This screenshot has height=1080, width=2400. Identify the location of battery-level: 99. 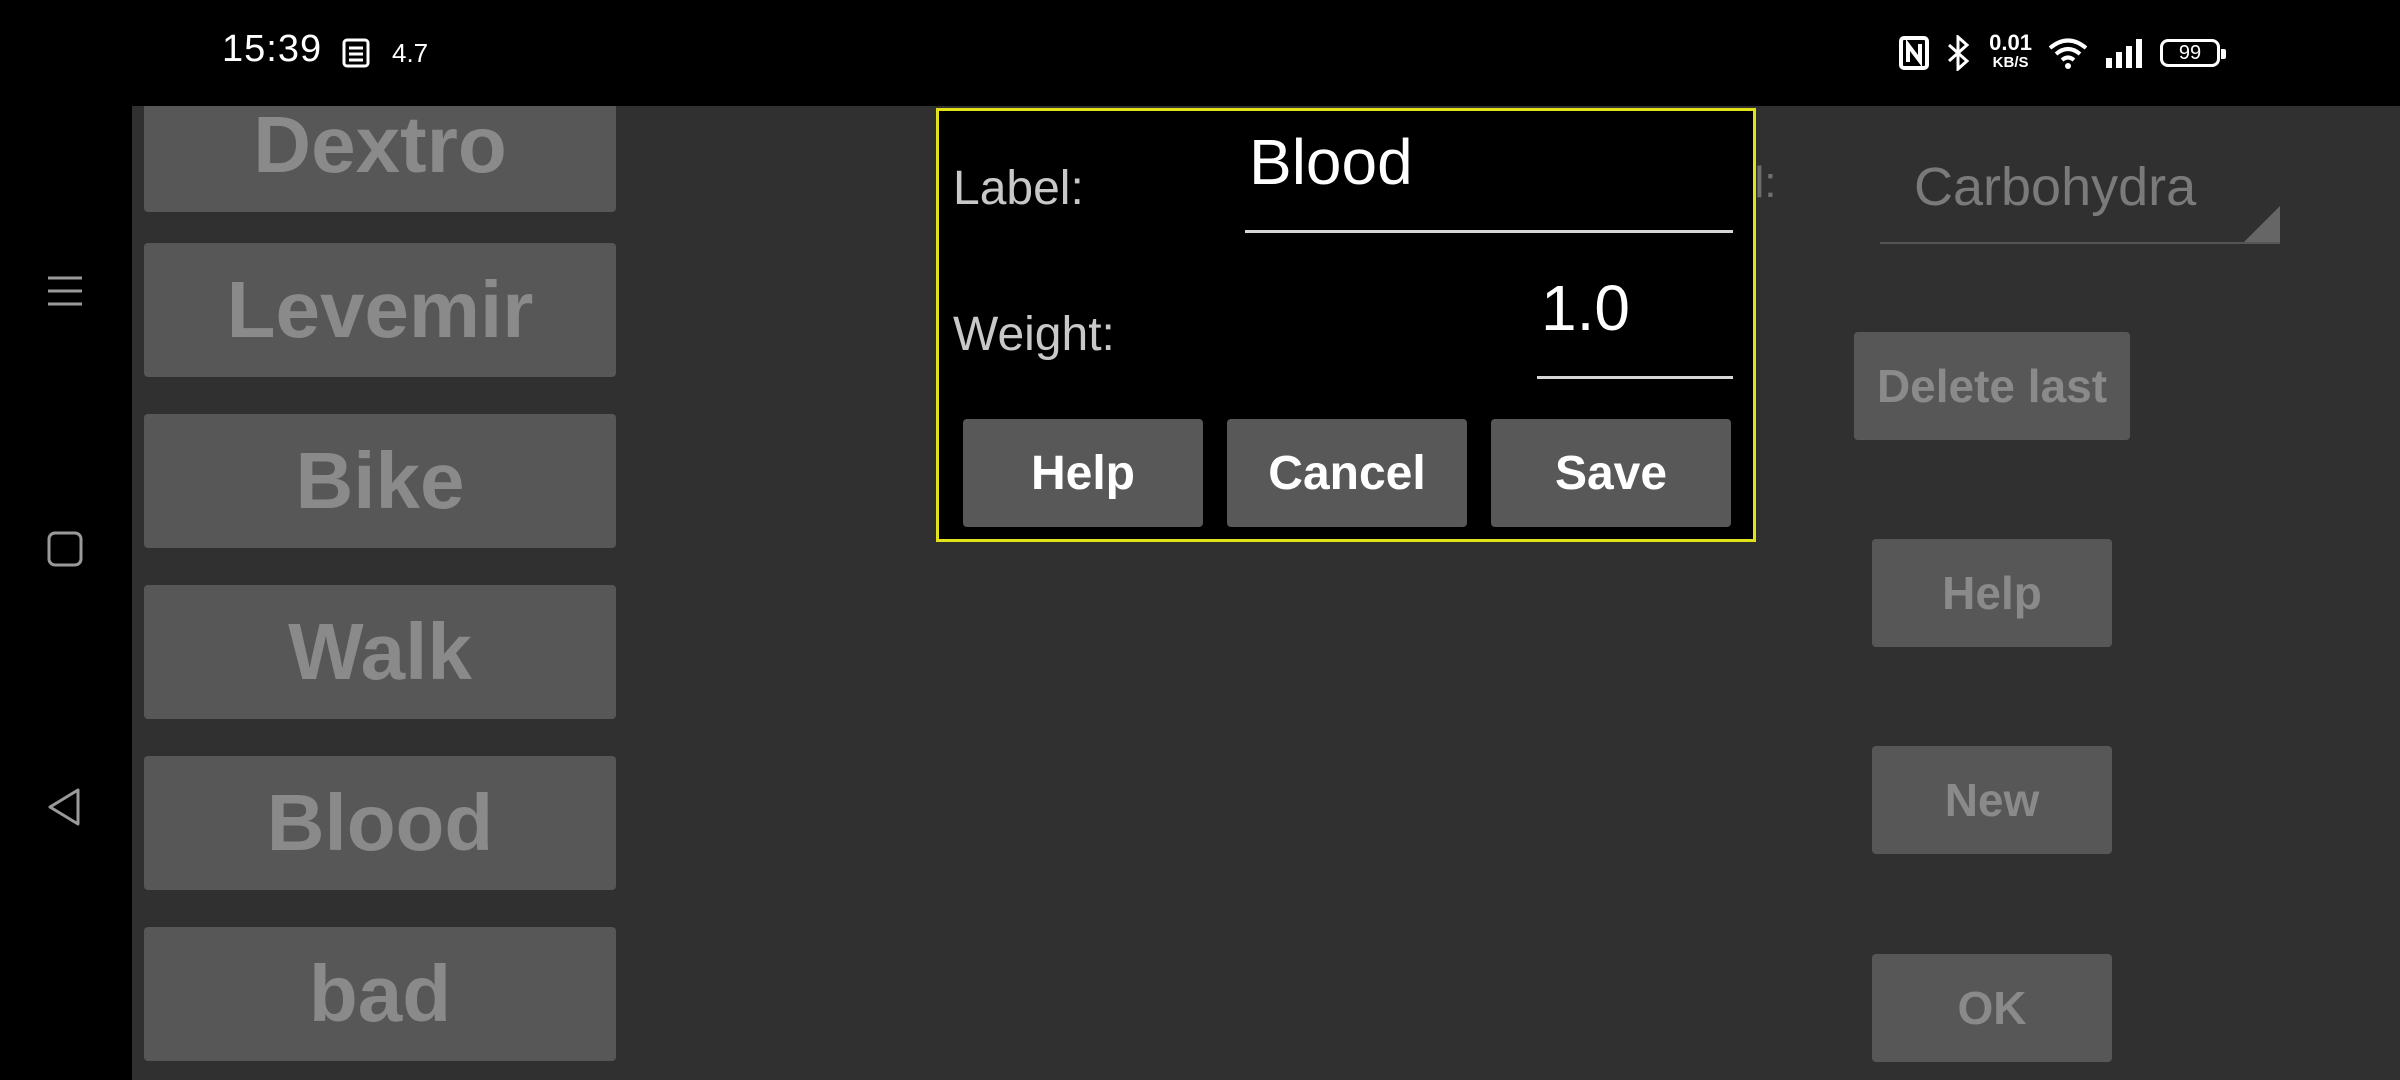
(2190, 52).